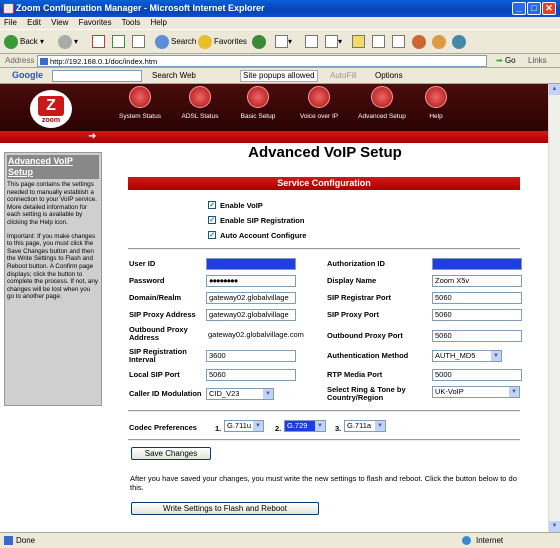 This screenshot has width=560, height=548. Describe the element at coordinates (258, 103) in the screenshot. I see `nav-basic-setup: Basic Setup` at that location.